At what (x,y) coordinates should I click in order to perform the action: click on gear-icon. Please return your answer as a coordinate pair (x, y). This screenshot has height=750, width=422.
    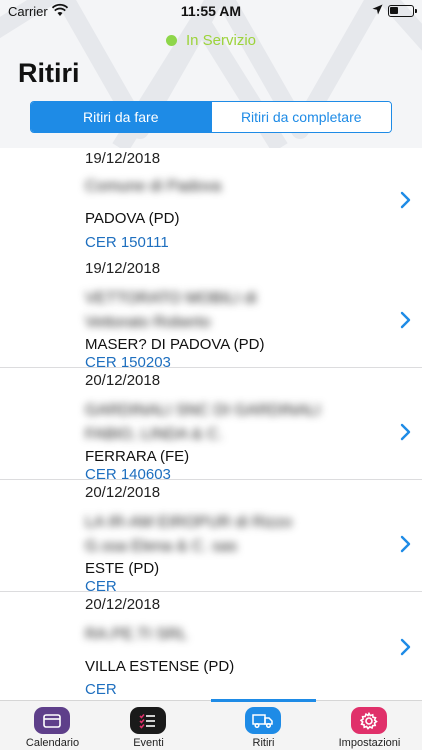
    Looking at the image, I should click on (369, 720).